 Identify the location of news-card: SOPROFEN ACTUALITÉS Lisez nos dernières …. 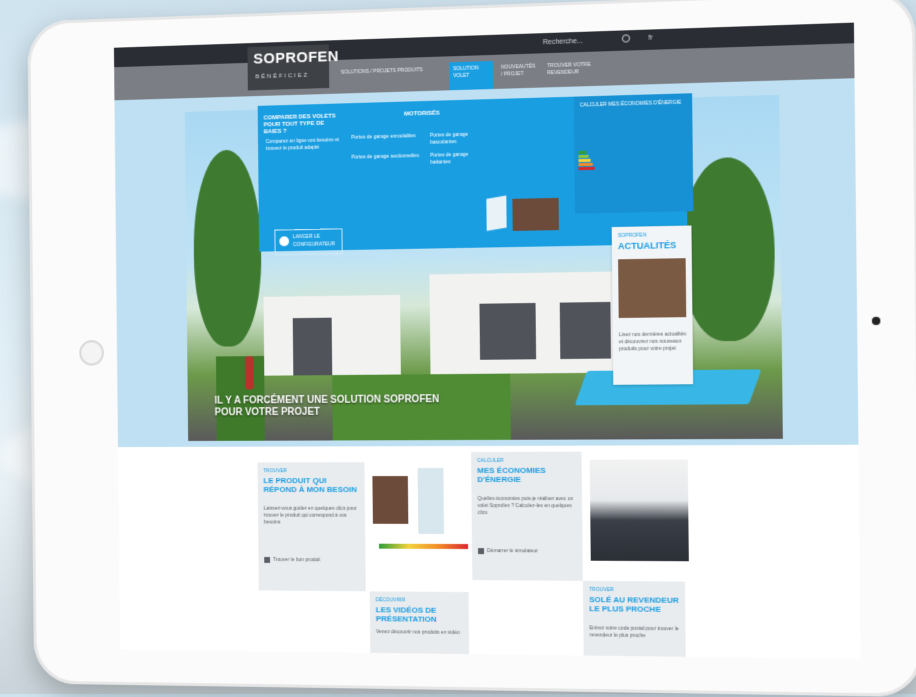
(652, 305).